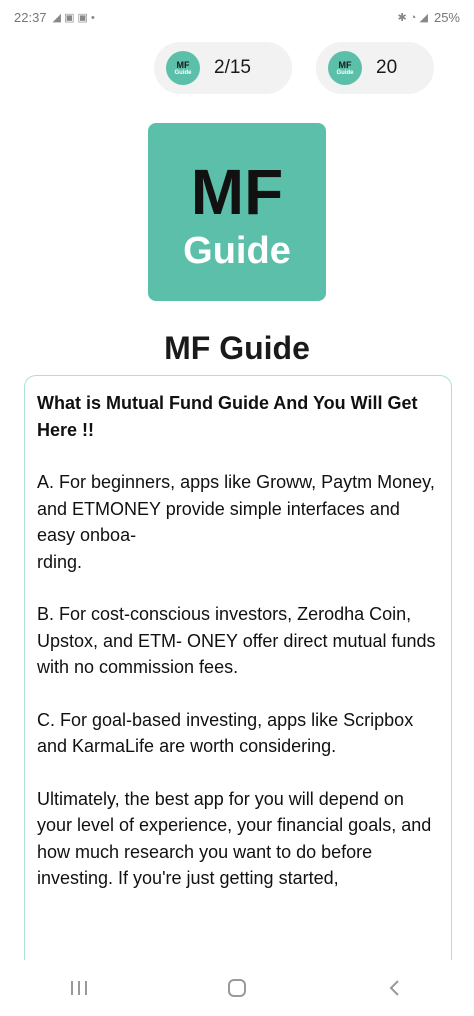  I want to click on back-icon, so click(394, 988).